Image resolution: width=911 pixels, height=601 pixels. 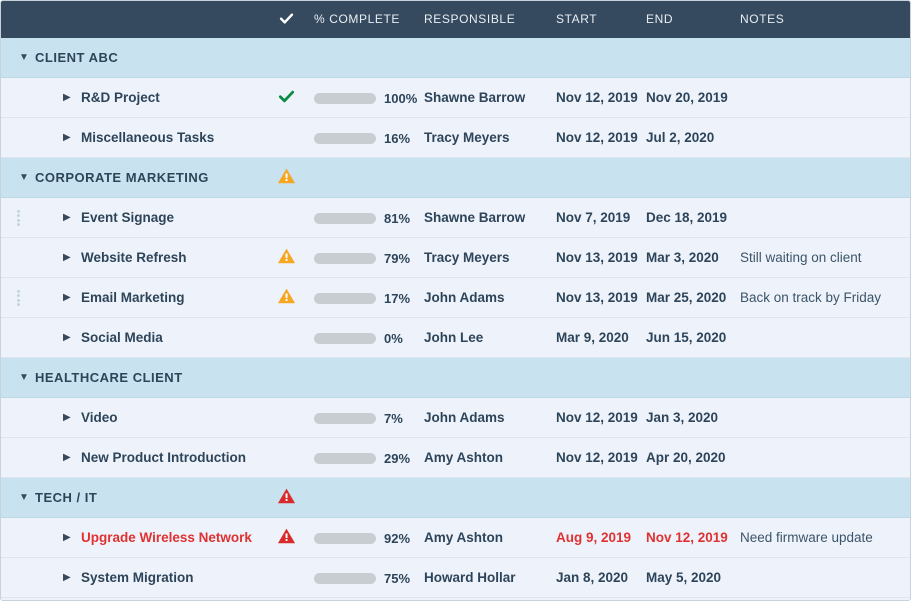 What do you see at coordinates (127, 218) in the screenshot?
I see `task-title: Event Signage` at bounding box center [127, 218].